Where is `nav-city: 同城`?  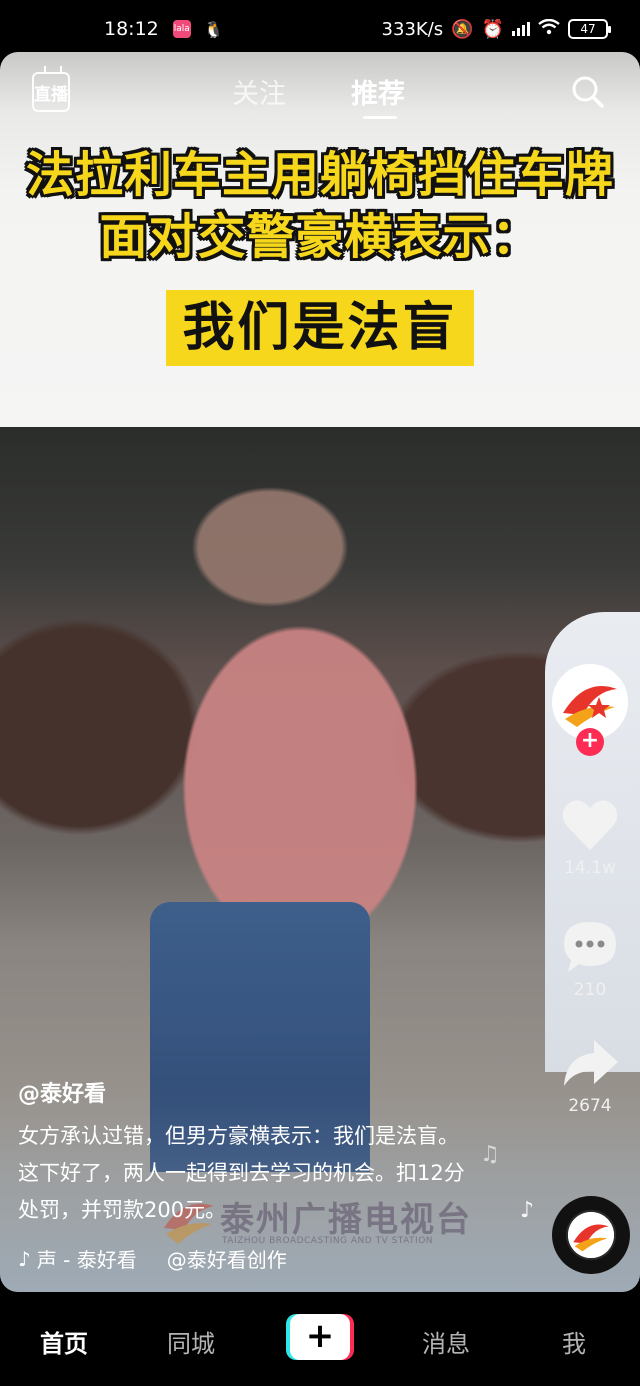
nav-city: 同城 is located at coordinates (191, 1341).